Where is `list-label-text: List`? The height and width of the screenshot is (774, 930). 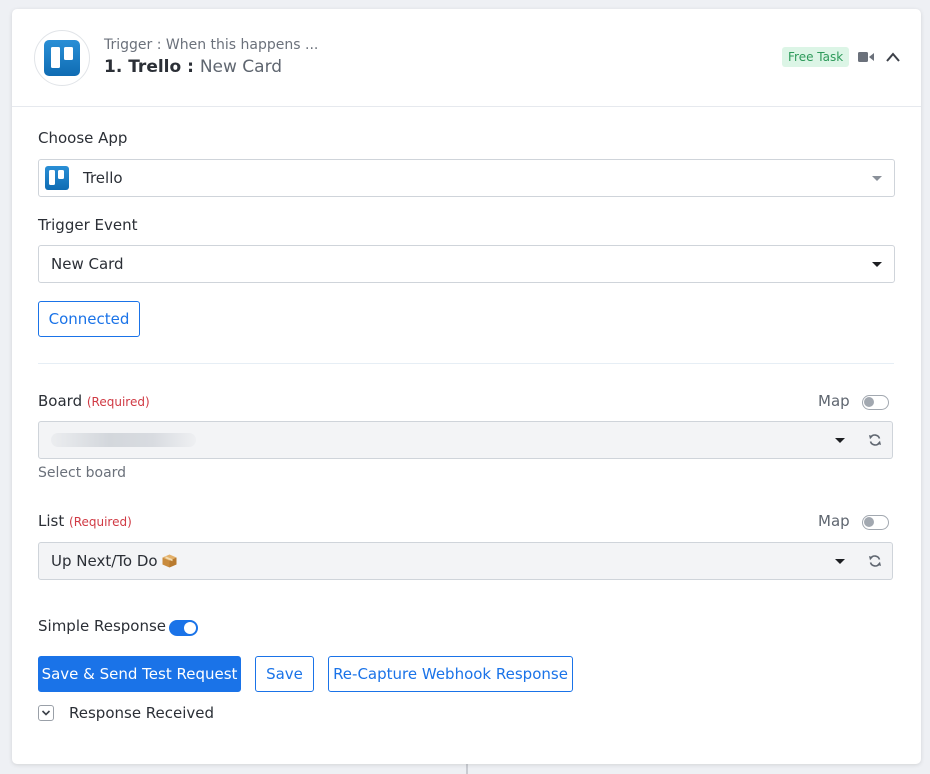 list-label-text: List is located at coordinates (51, 521).